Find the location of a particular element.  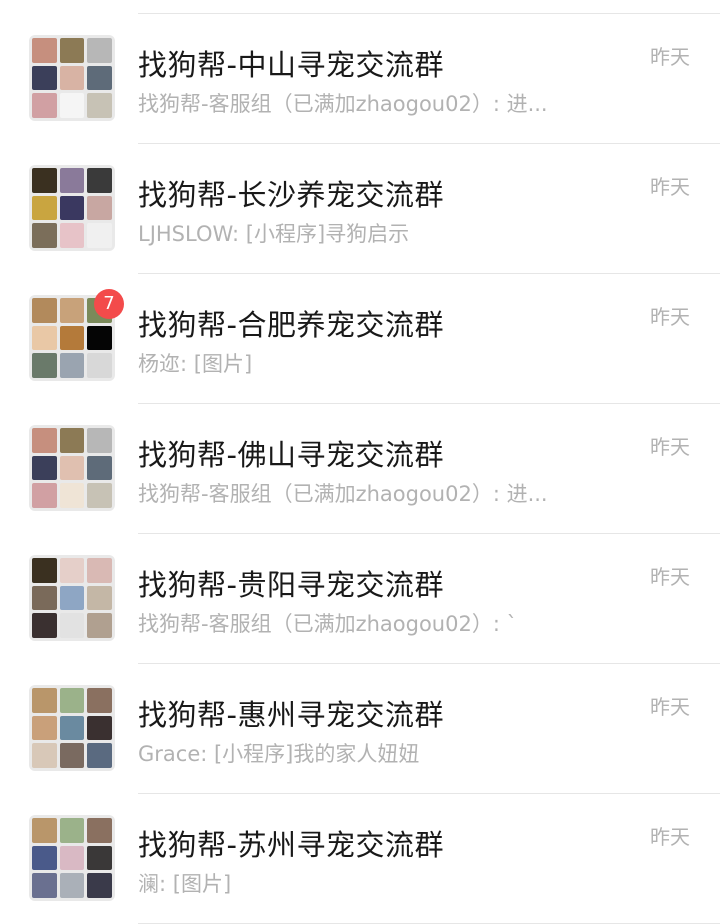

chat-preview: 澜: [图片] is located at coordinates (185, 884).